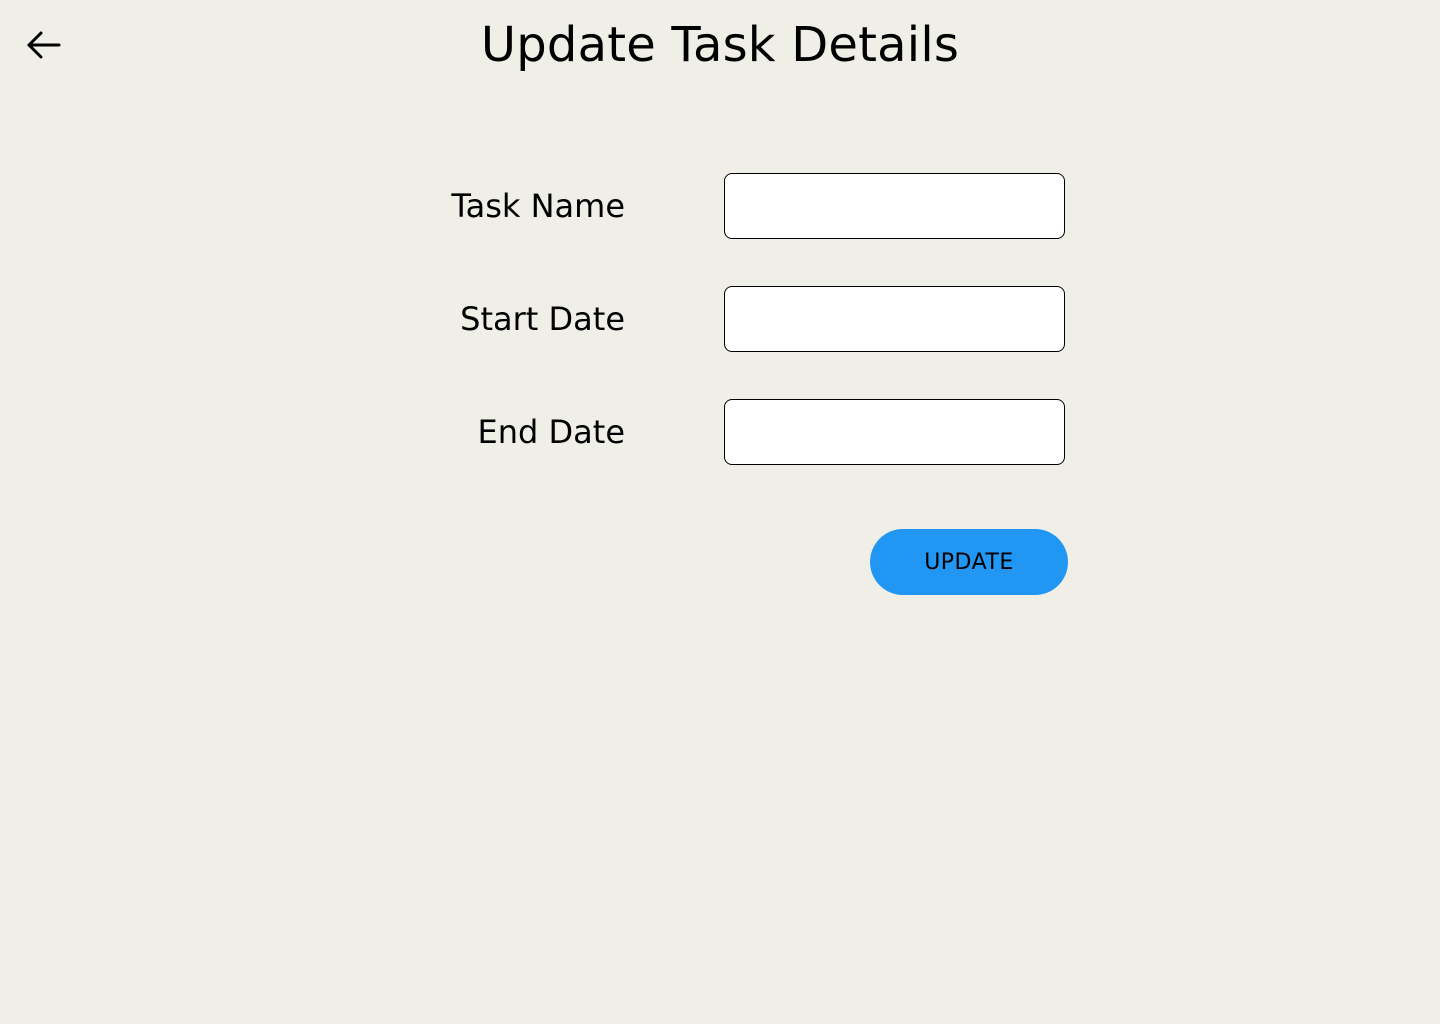  Describe the element at coordinates (538, 206) in the screenshot. I see `task-name-label: Task Name` at that location.